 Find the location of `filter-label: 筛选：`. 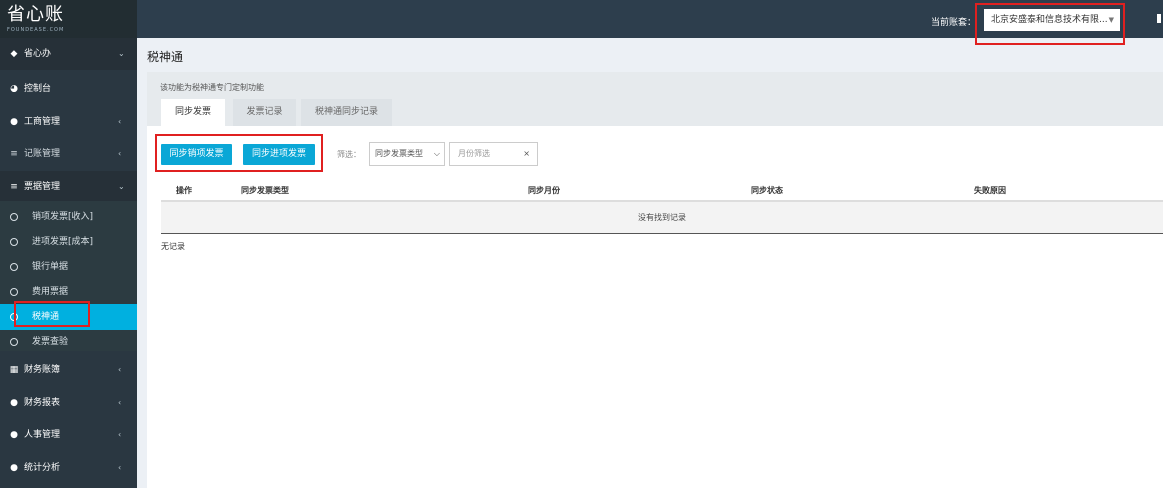

filter-label: 筛选： is located at coordinates (349, 154).